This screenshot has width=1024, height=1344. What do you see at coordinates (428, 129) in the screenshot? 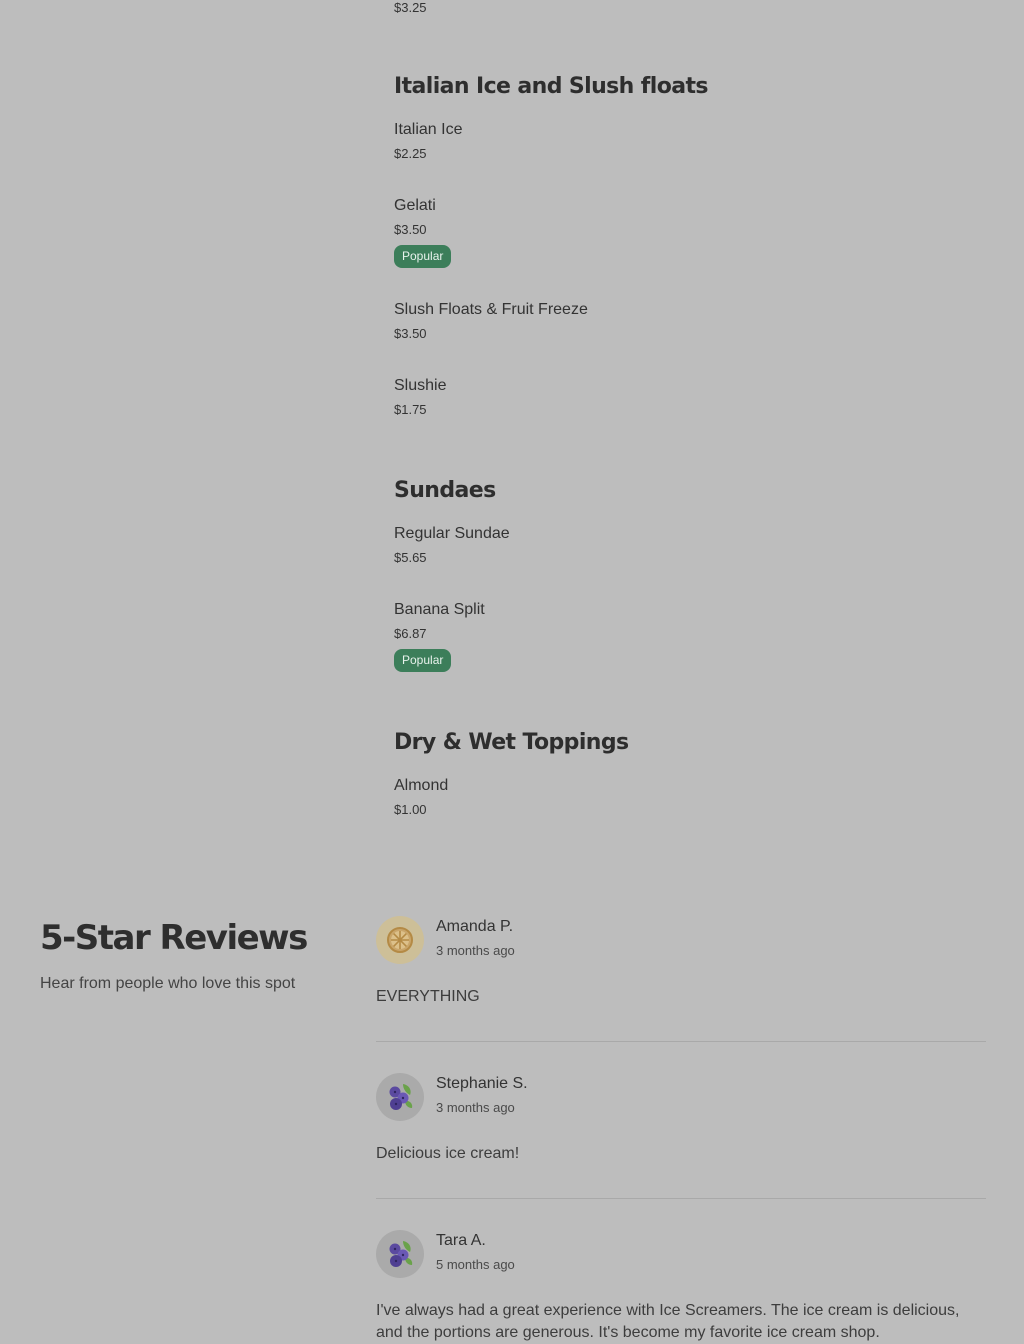
I see `item-name: Italian Ice` at bounding box center [428, 129].